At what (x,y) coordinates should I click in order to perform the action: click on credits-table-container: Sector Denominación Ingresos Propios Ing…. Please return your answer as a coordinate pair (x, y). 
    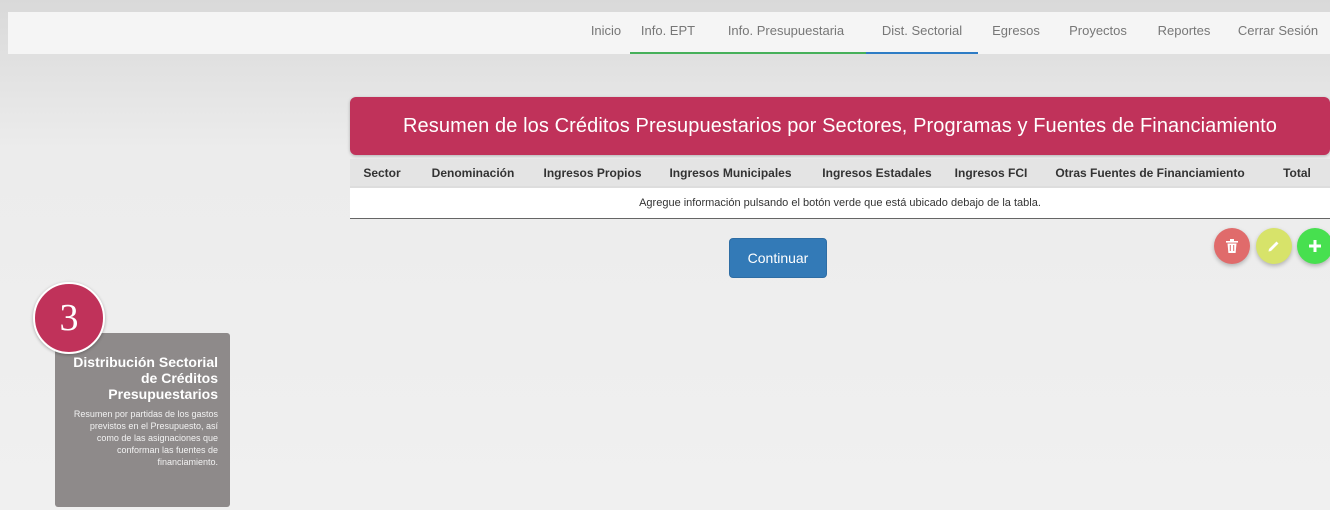
    Looking at the image, I should click on (840, 189).